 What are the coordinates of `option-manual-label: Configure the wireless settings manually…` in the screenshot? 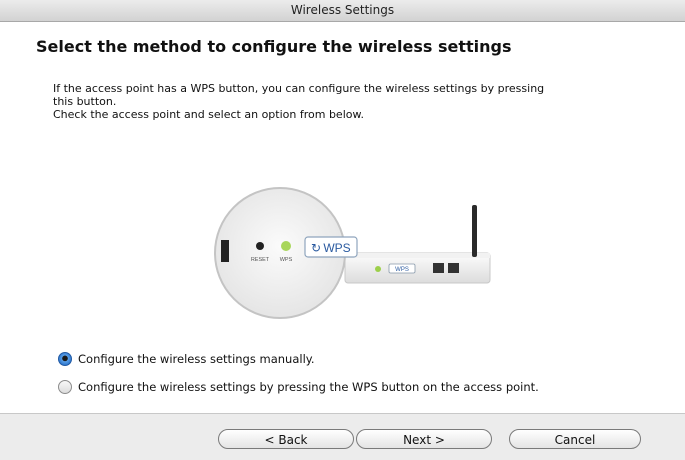 It's located at (196, 359).